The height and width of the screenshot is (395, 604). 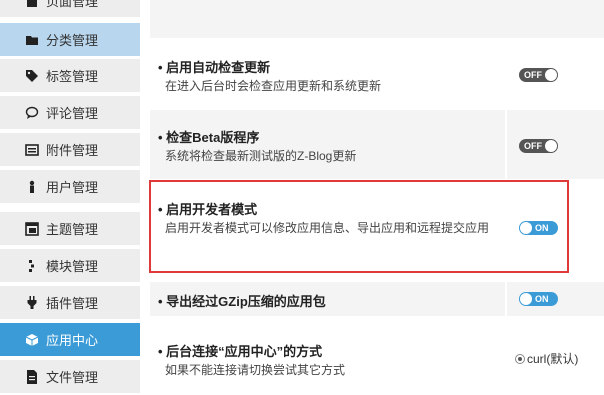 I want to click on cube-icon, so click(x=32, y=340).